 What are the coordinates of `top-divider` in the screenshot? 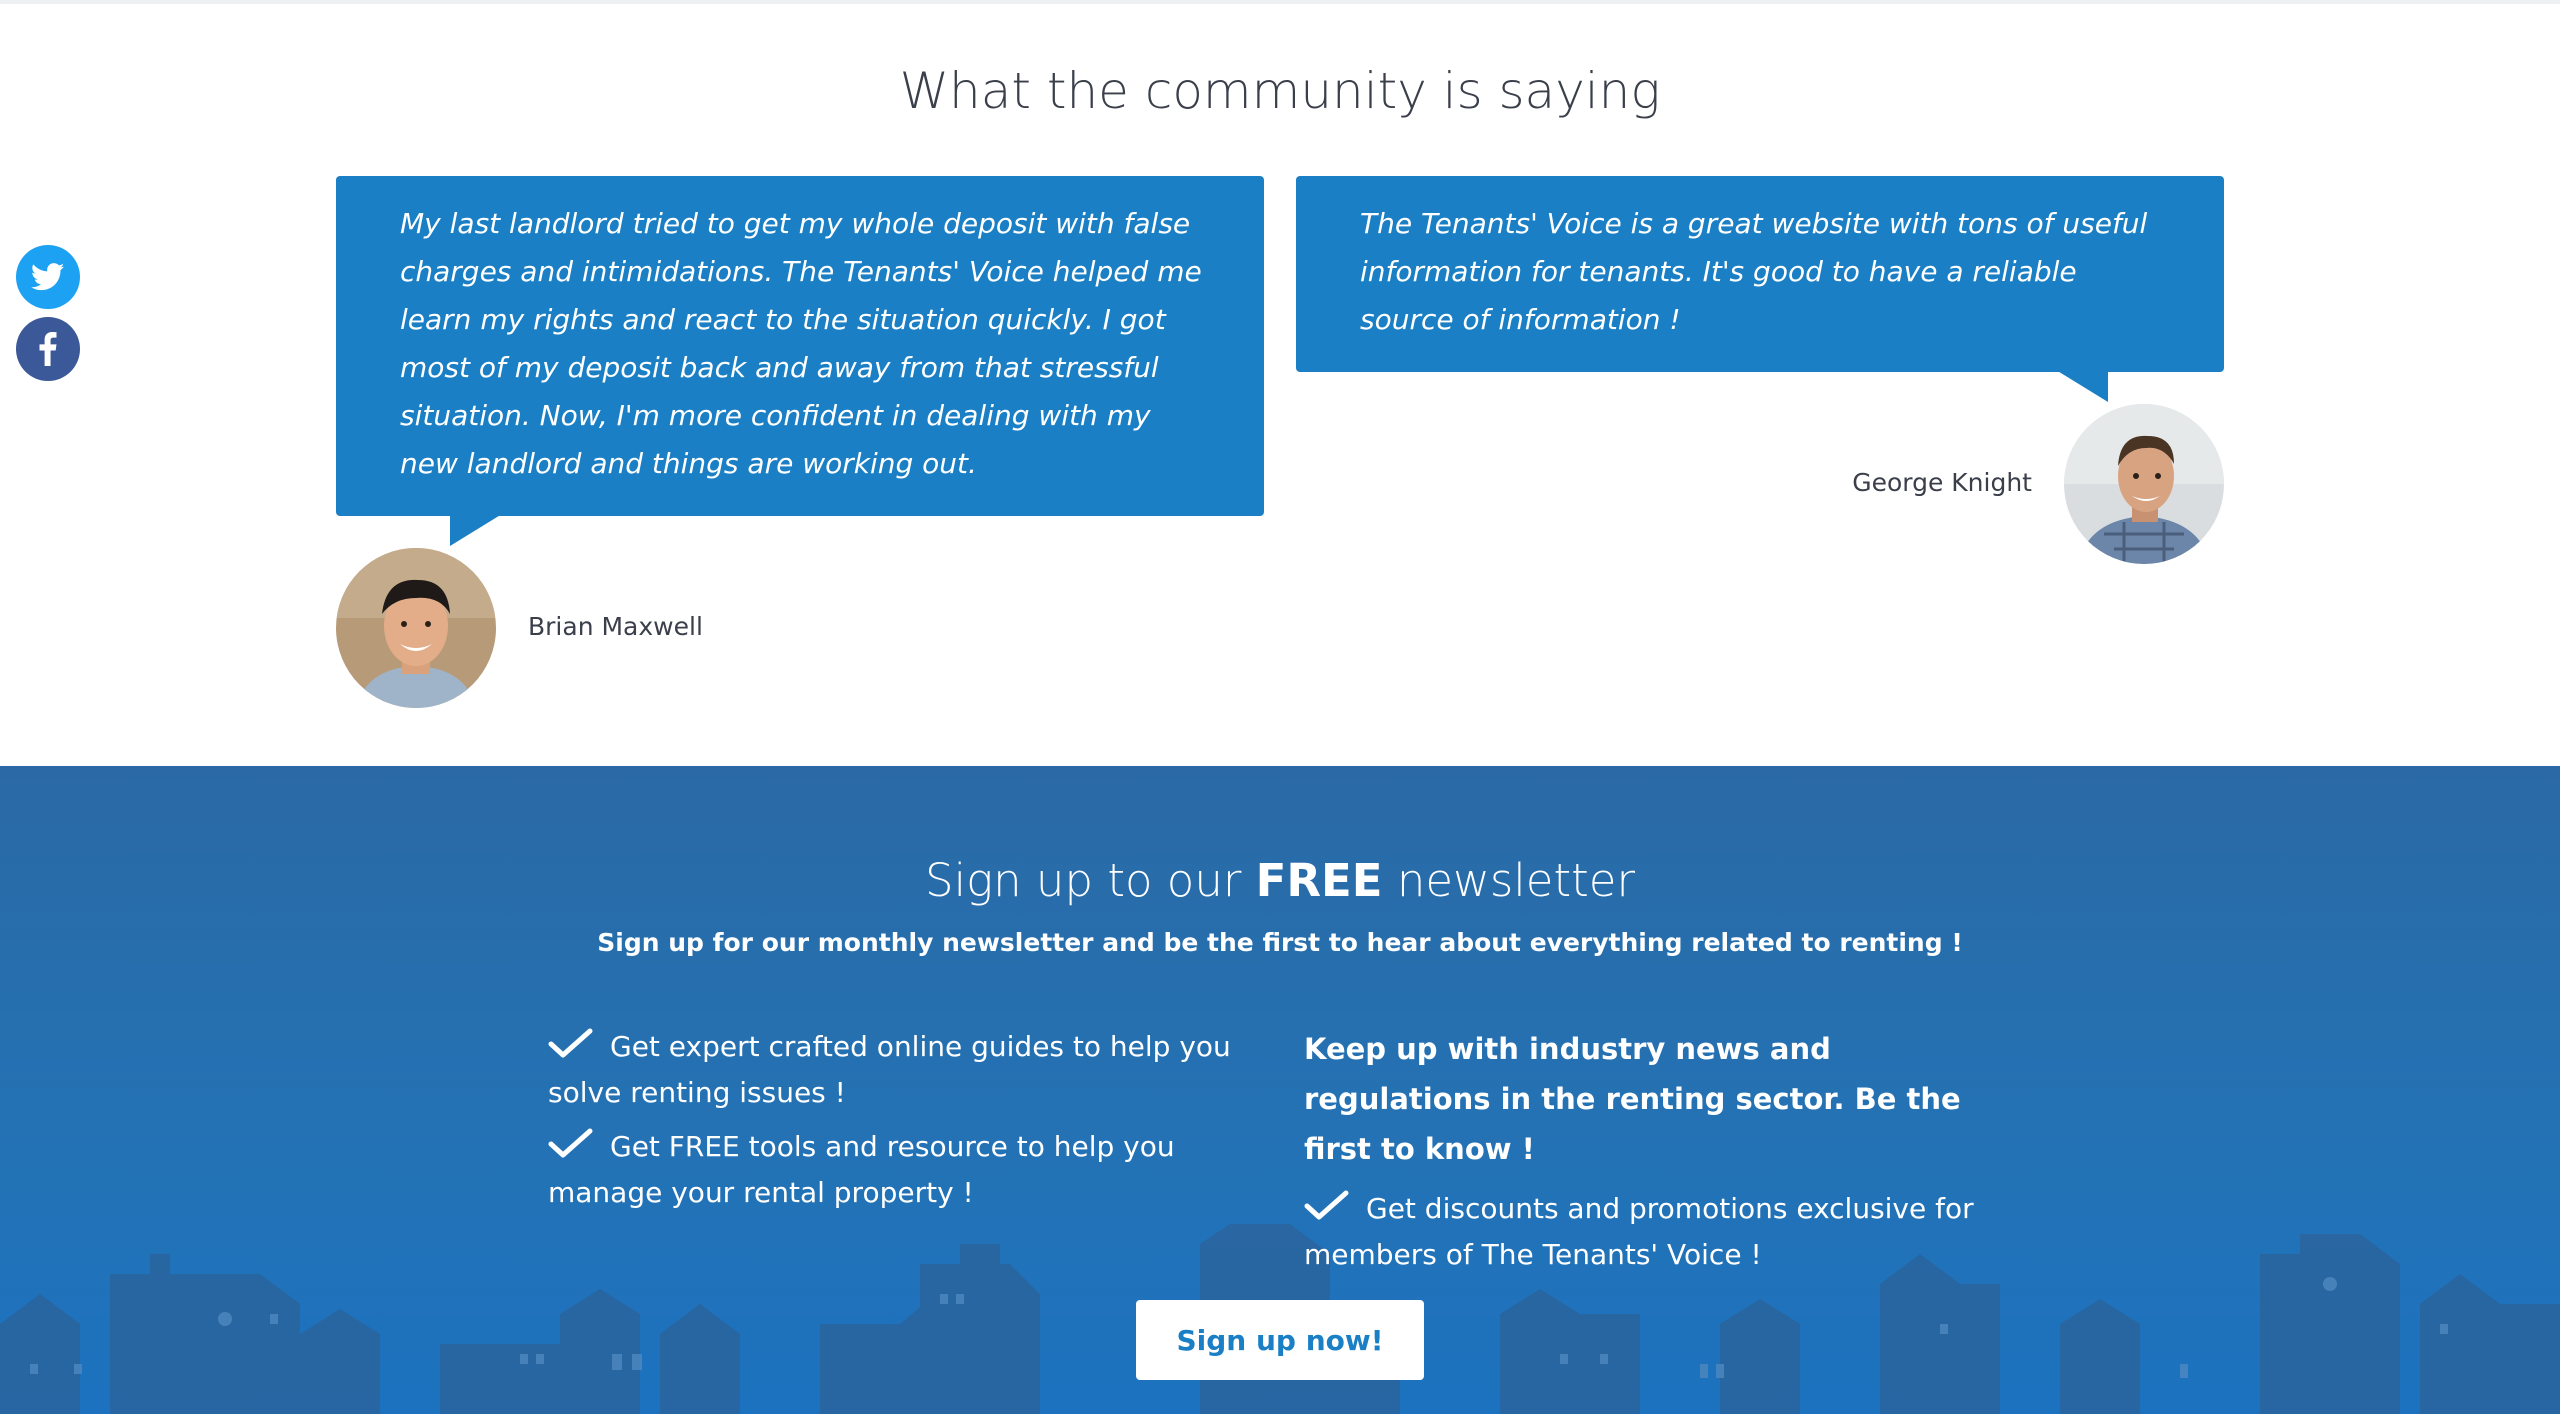 It's located at (1280, 2).